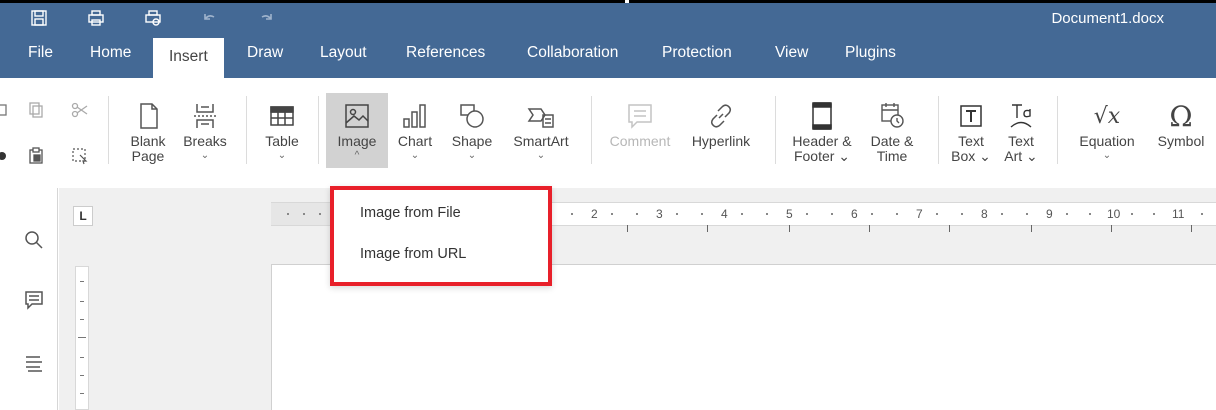 This screenshot has height=410, width=1216. What do you see at coordinates (971, 156) in the screenshot?
I see `text-box-label-2: Box ⌄` at bounding box center [971, 156].